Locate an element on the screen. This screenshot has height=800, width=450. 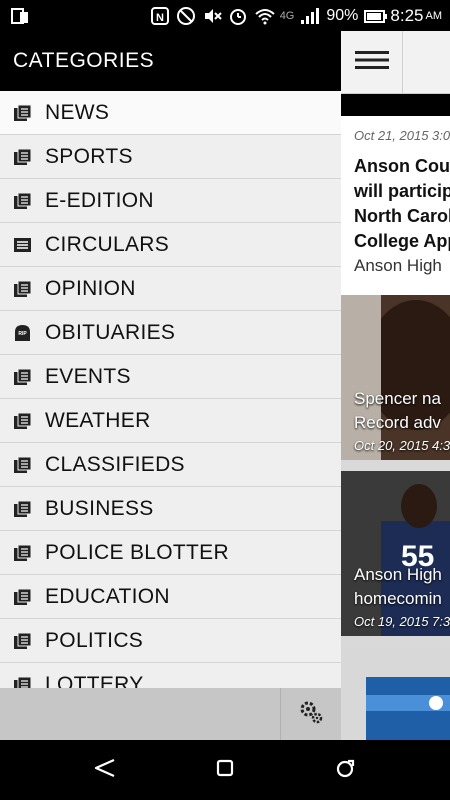
category-label: OBITUARIES is located at coordinates (110, 332).